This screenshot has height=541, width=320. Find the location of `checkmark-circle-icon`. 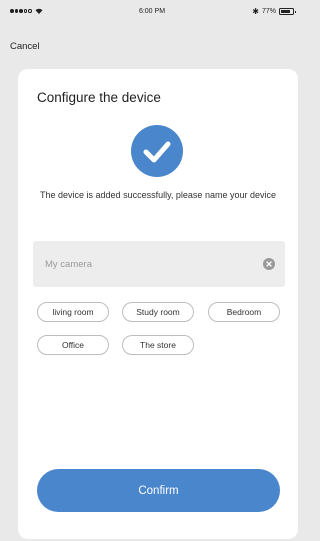

checkmark-circle-icon is located at coordinates (157, 151).